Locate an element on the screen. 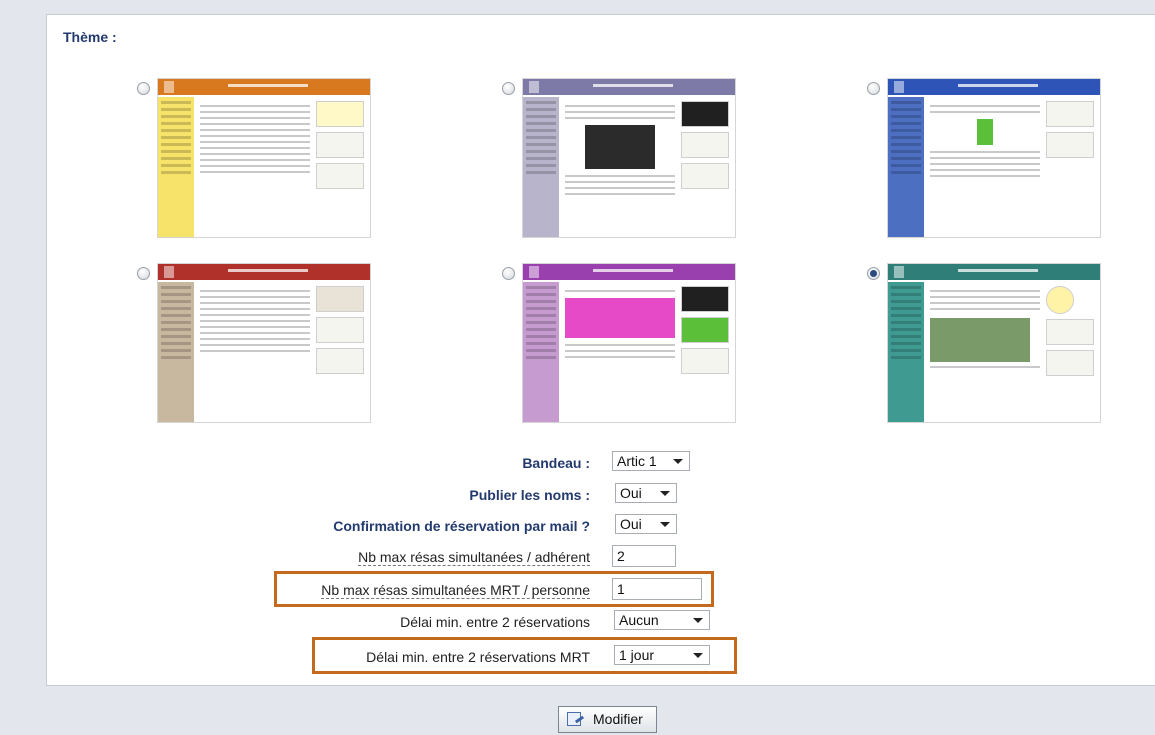  theme-radio-orange is located at coordinates (143, 88).